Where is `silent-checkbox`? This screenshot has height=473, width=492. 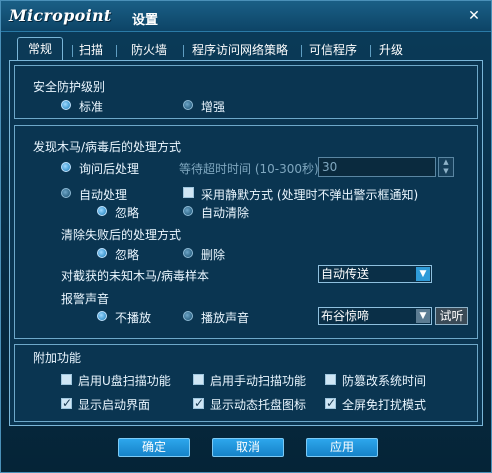 silent-checkbox is located at coordinates (188, 192).